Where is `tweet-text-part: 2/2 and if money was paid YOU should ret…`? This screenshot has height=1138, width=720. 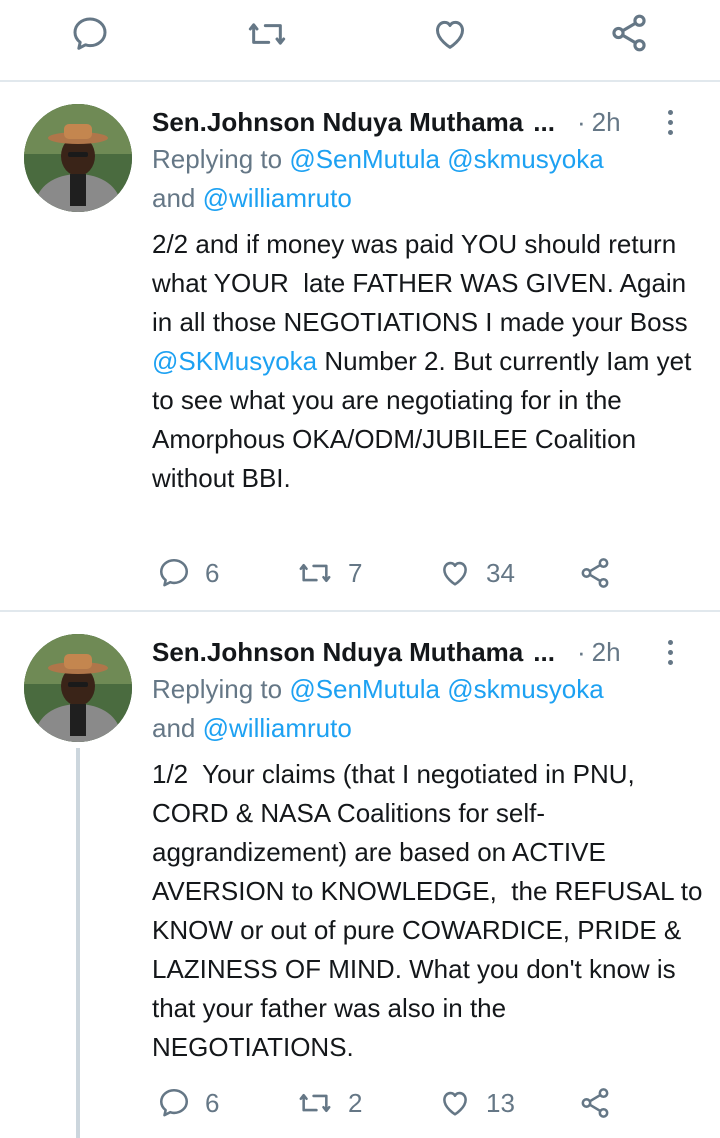
tweet-text-part: 2/2 and if money was paid YOU should ret… is located at coordinates (423, 283).